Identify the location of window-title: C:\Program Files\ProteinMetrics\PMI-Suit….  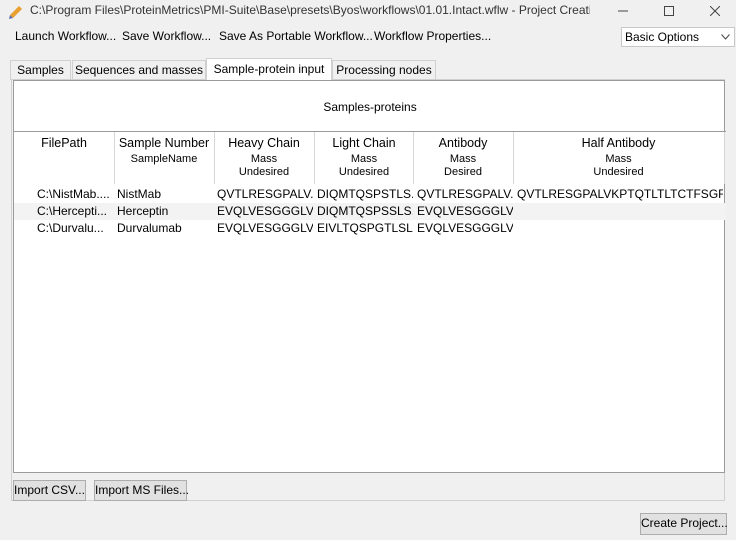
(310, 10).